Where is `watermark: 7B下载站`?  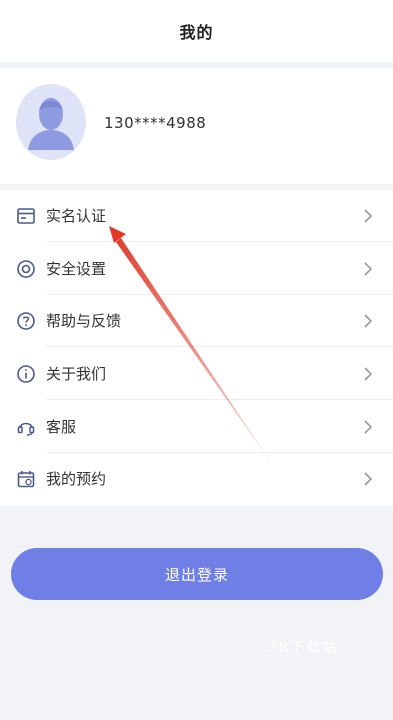 watermark: 7B下载站 is located at coordinates (303, 648).